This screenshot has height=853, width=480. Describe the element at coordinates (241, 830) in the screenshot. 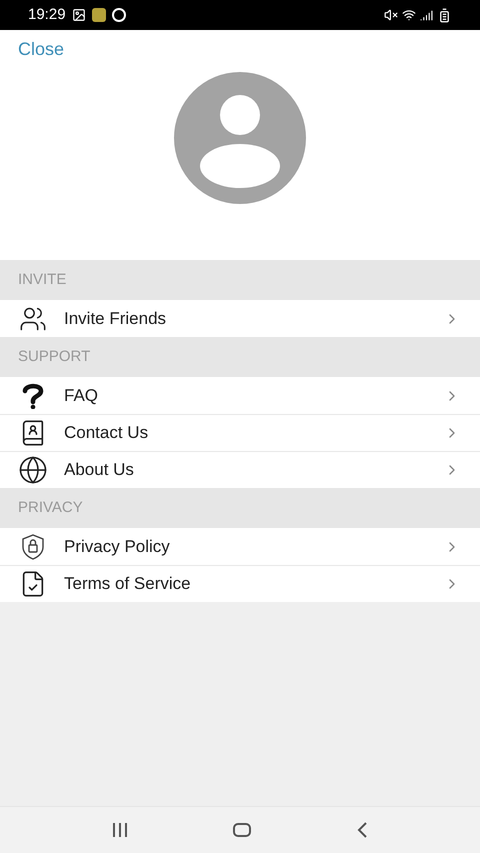

I see `home-button` at that location.